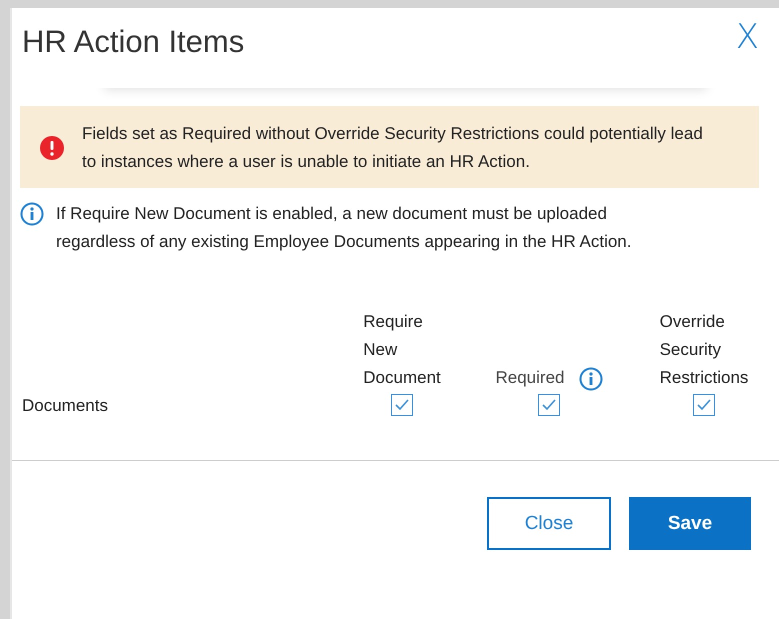 This screenshot has width=779, height=619. Describe the element at coordinates (344, 228) in the screenshot. I see `info-text: If Require New Document is enabled, a new document must be uploaded regardless of any existing Employee Documents appearing in the HR Action.` at that location.